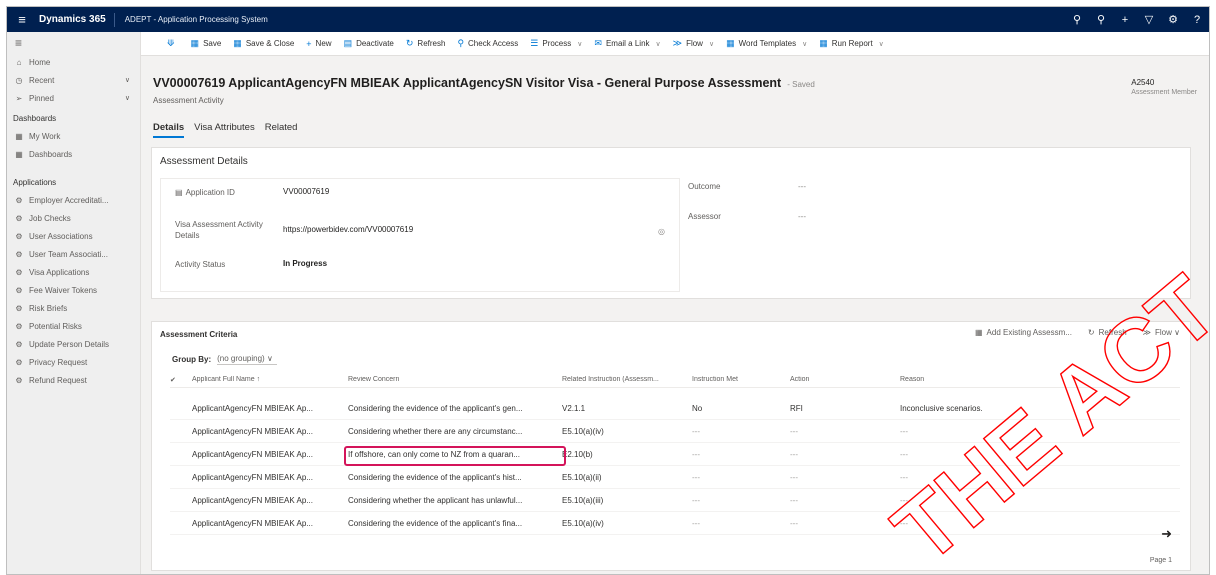 The height and width of the screenshot is (575, 1216). Describe the element at coordinates (1077, 19) in the screenshot. I see `search-icon: ⚲` at that location.